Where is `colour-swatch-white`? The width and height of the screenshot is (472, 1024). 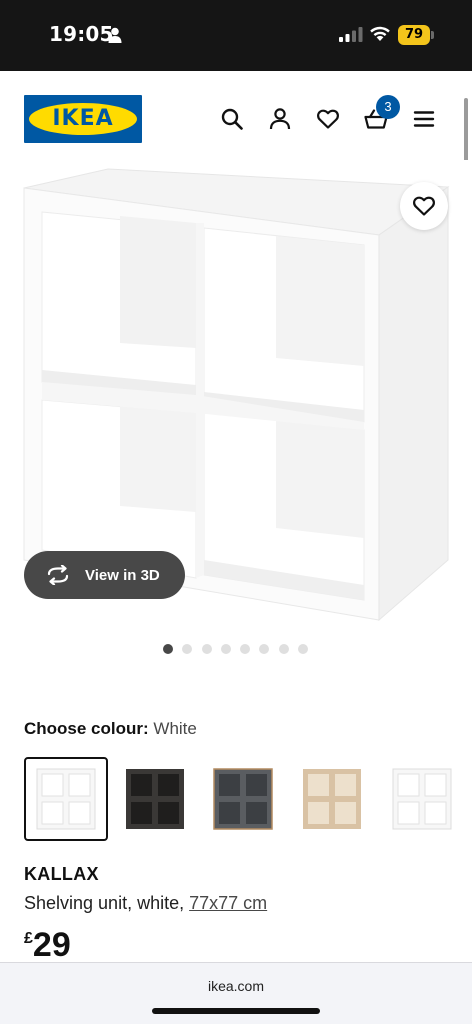
colour-swatch-white is located at coordinates (66, 799).